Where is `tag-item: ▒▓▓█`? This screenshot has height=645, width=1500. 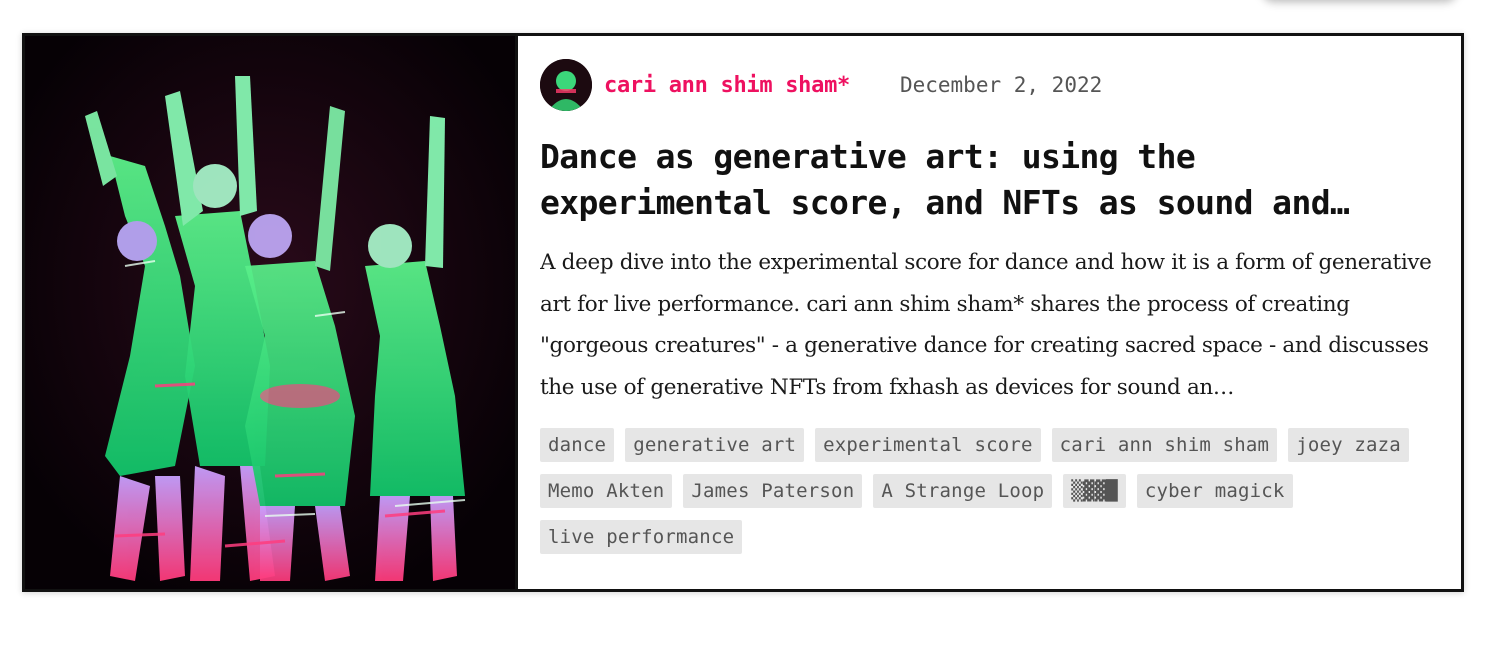 tag-item: ▒▓▓█ is located at coordinates (1094, 491).